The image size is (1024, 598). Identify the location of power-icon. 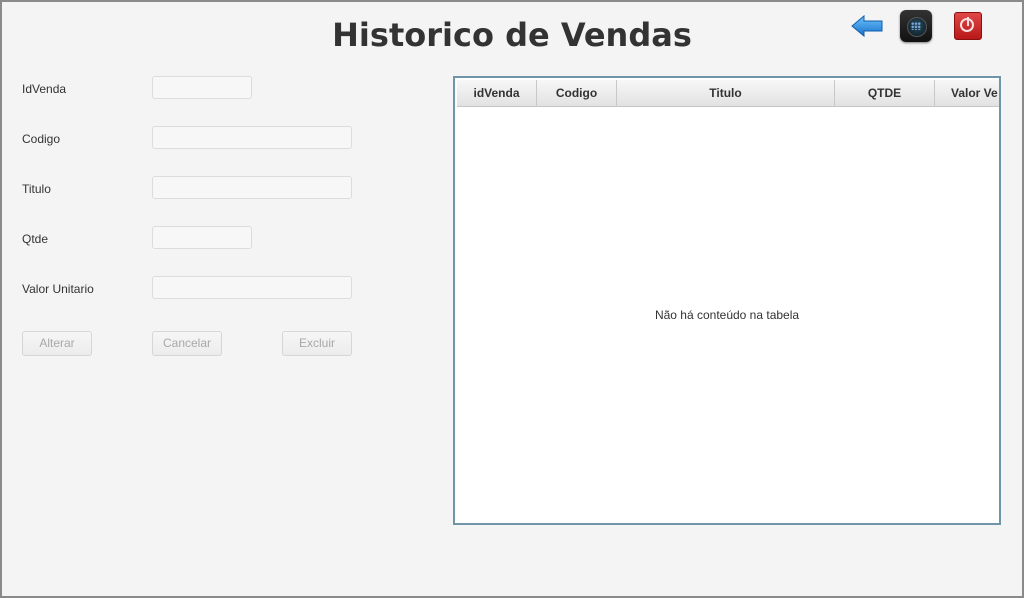
(968, 26).